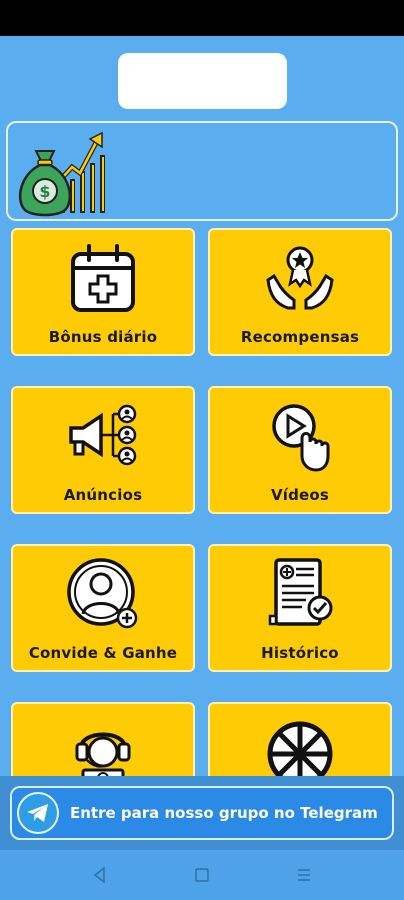 The height and width of the screenshot is (900, 404). I want to click on invite-tile: Convide & Ganhe, so click(103, 608).